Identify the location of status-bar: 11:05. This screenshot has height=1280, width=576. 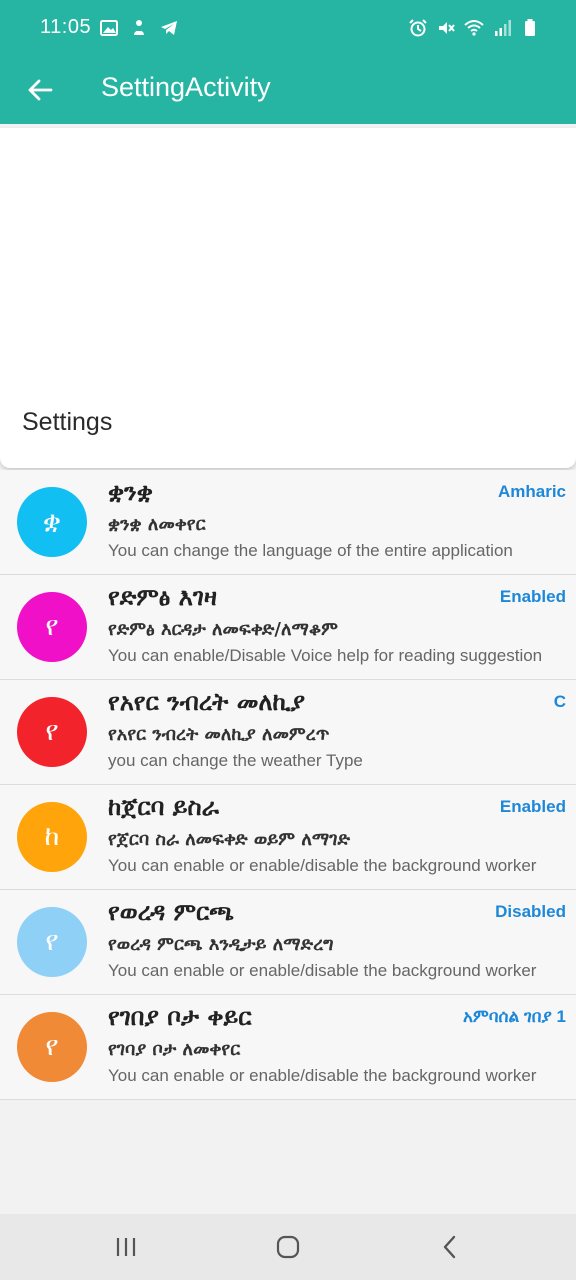
(288, 29).